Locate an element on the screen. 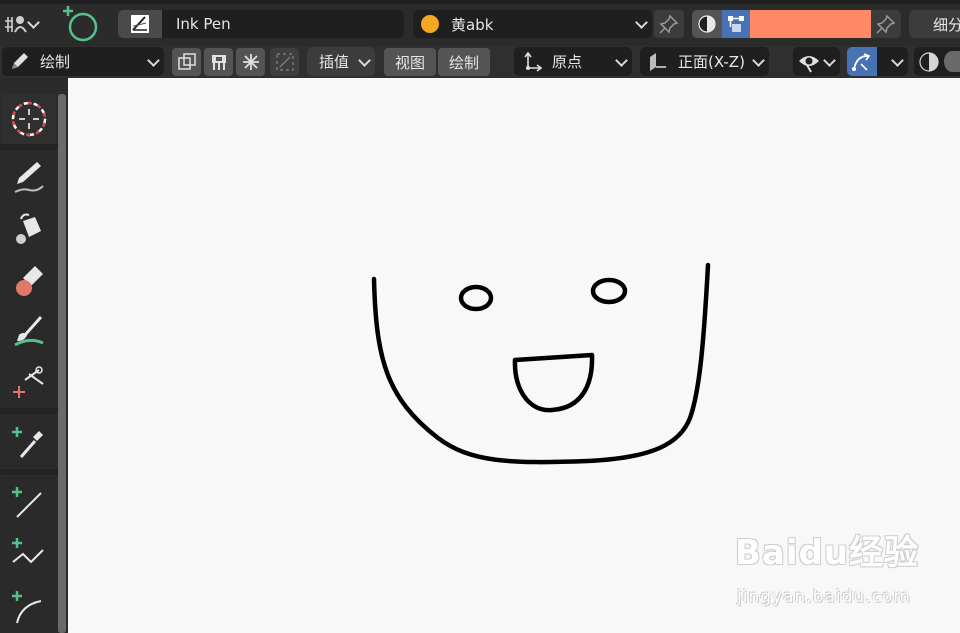 This screenshot has height=633, width=960. brush-icon is located at coordinates (28, 331).